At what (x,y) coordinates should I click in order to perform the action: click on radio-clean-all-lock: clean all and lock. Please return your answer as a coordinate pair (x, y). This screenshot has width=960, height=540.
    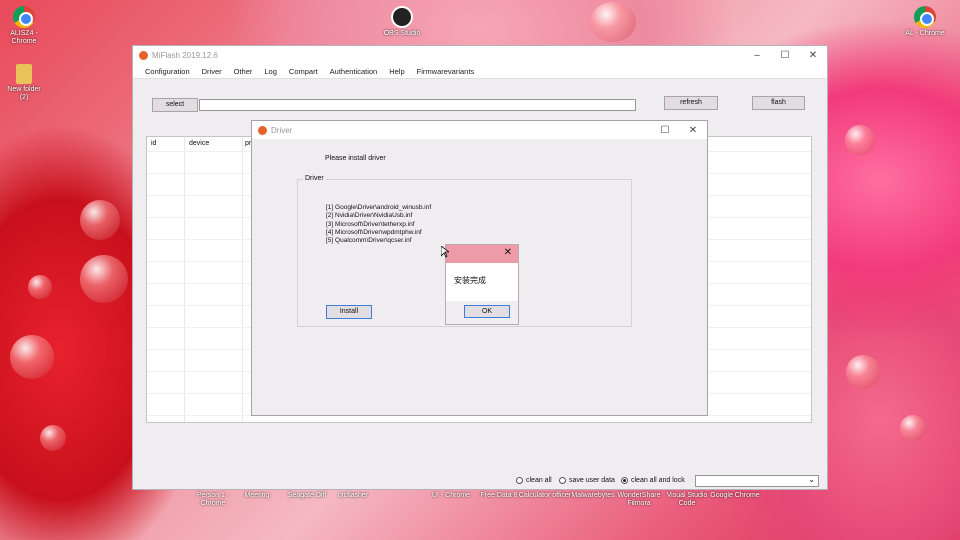
    Looking at the image, I should click on (653, 480).